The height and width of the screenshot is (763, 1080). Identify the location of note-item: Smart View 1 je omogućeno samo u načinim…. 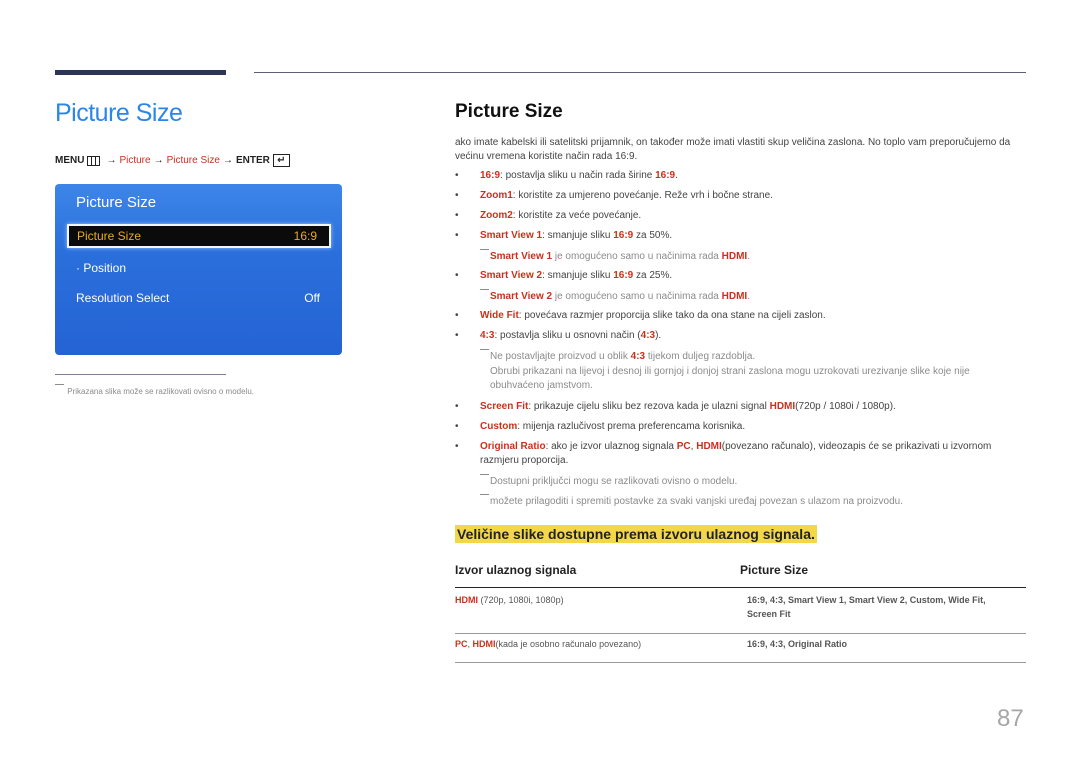
(740, 256).